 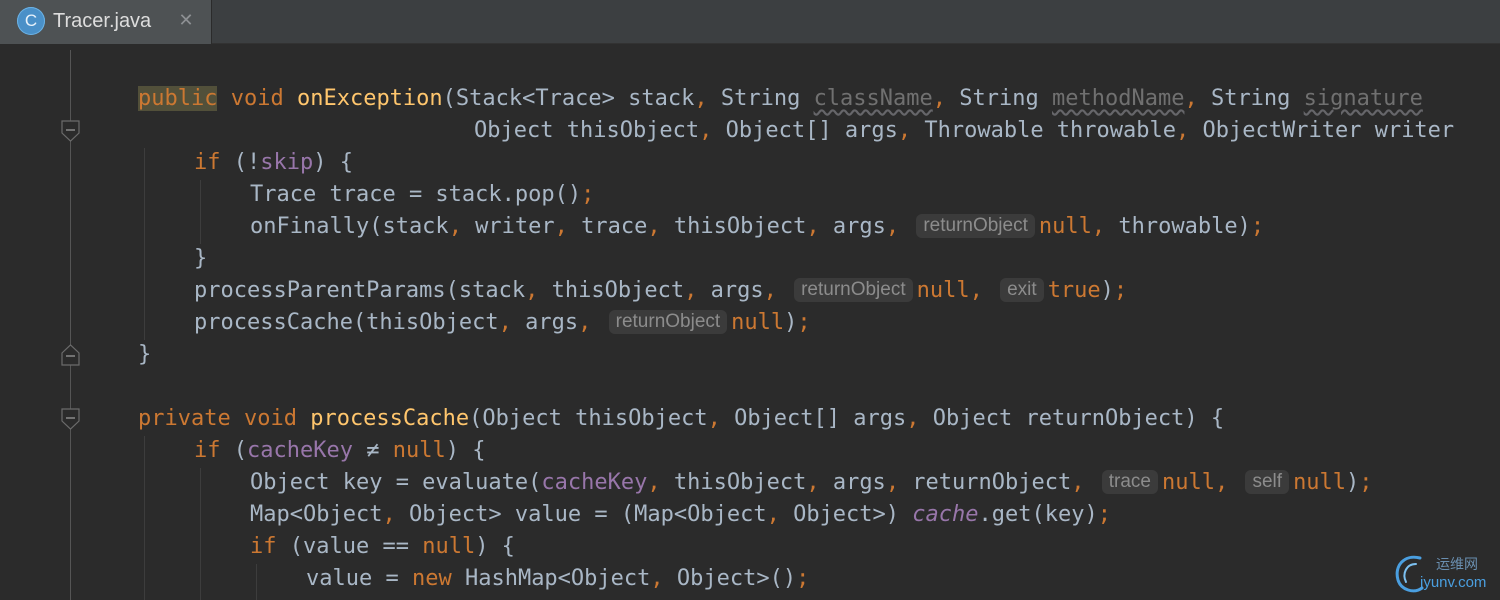 What do you see at coordinates (416, 194) in the screenshot?
I see `code-token: Trace trace = stack.pop()` at bounding box center [416, 194].